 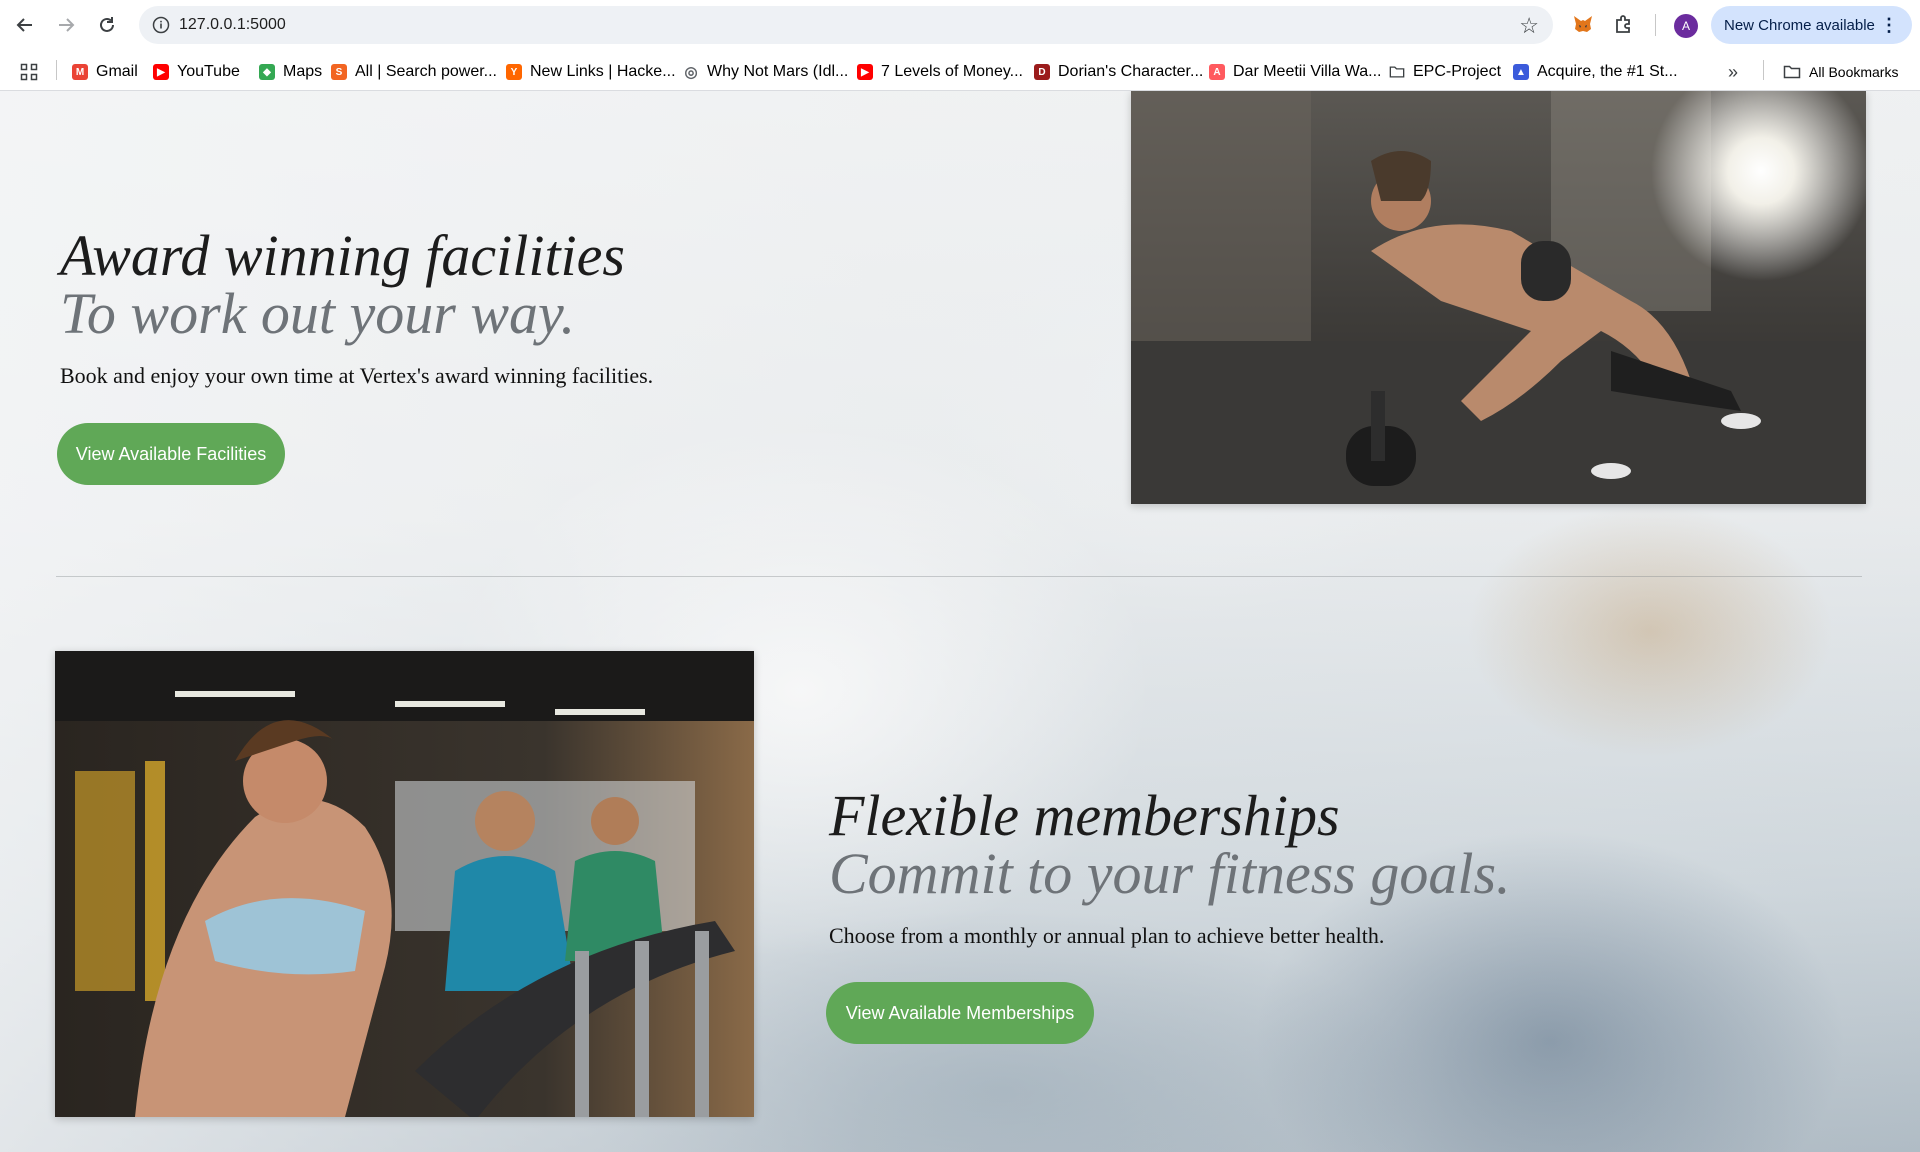 I want to click on search-power-icon: S, so click(x=339, y=72).